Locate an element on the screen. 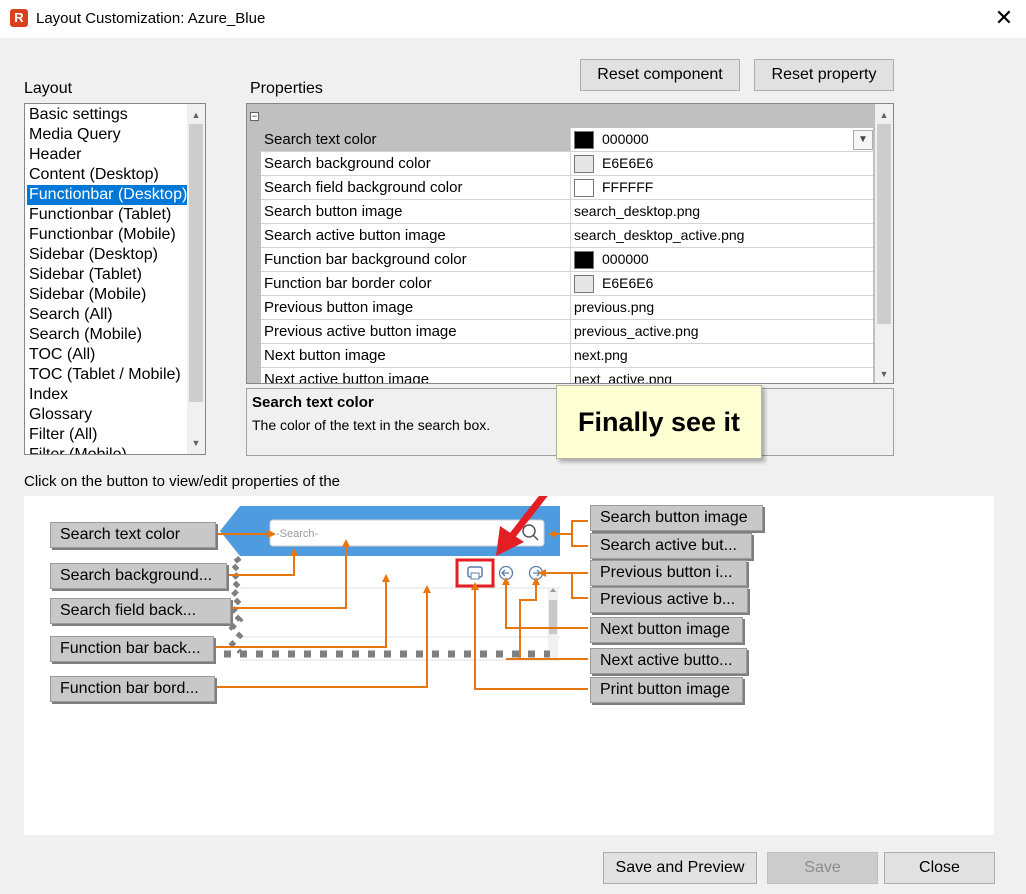  property-value: previous.png is located at coordinates (722, 307).